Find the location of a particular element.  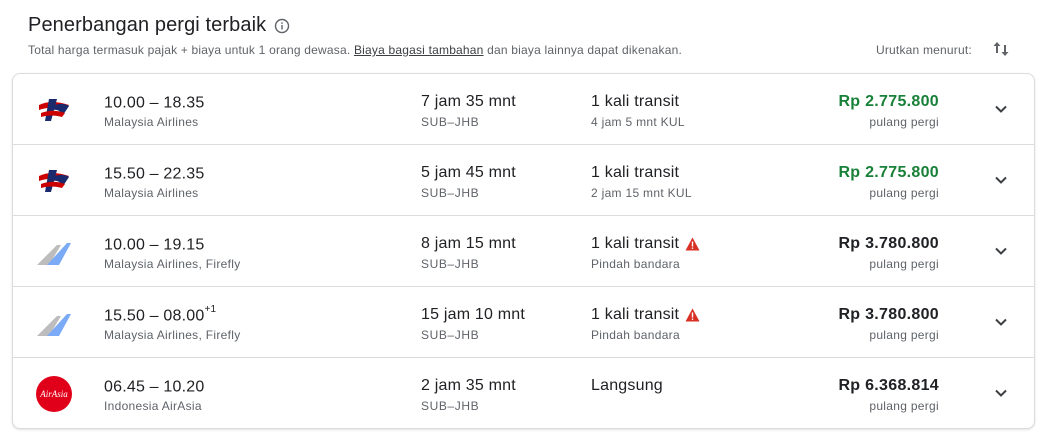

departure-arrival-time: 15.50 – 22.35 is located at coordinates (154, 174).